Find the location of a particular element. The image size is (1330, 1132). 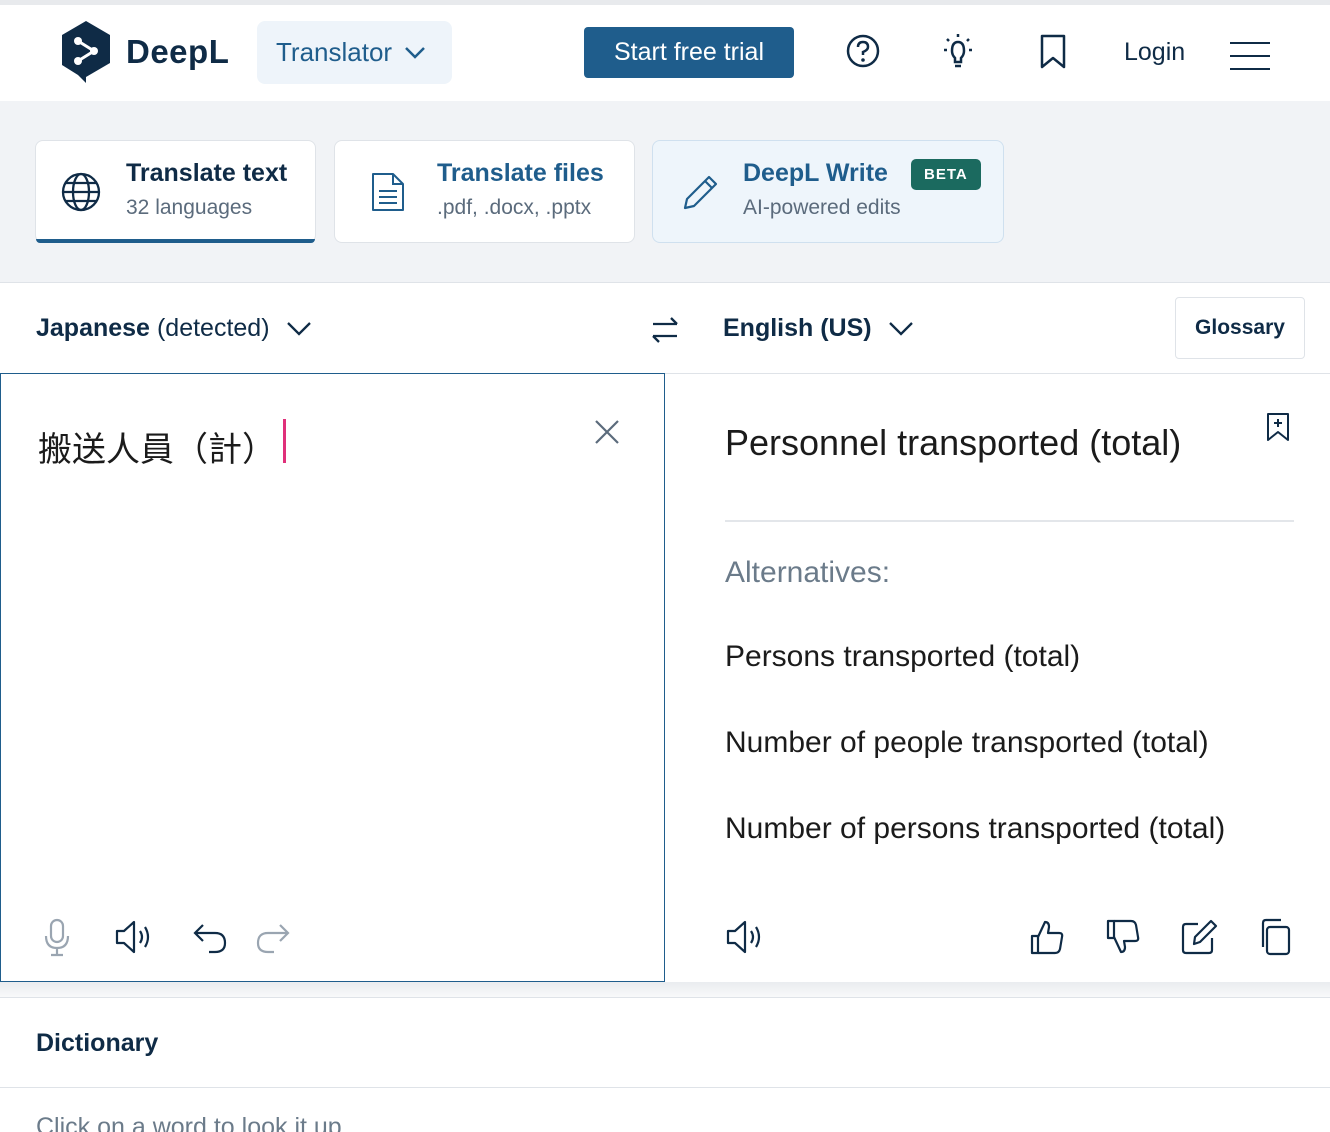

target-language-name: English (US) is located at coordinates (797, 328).